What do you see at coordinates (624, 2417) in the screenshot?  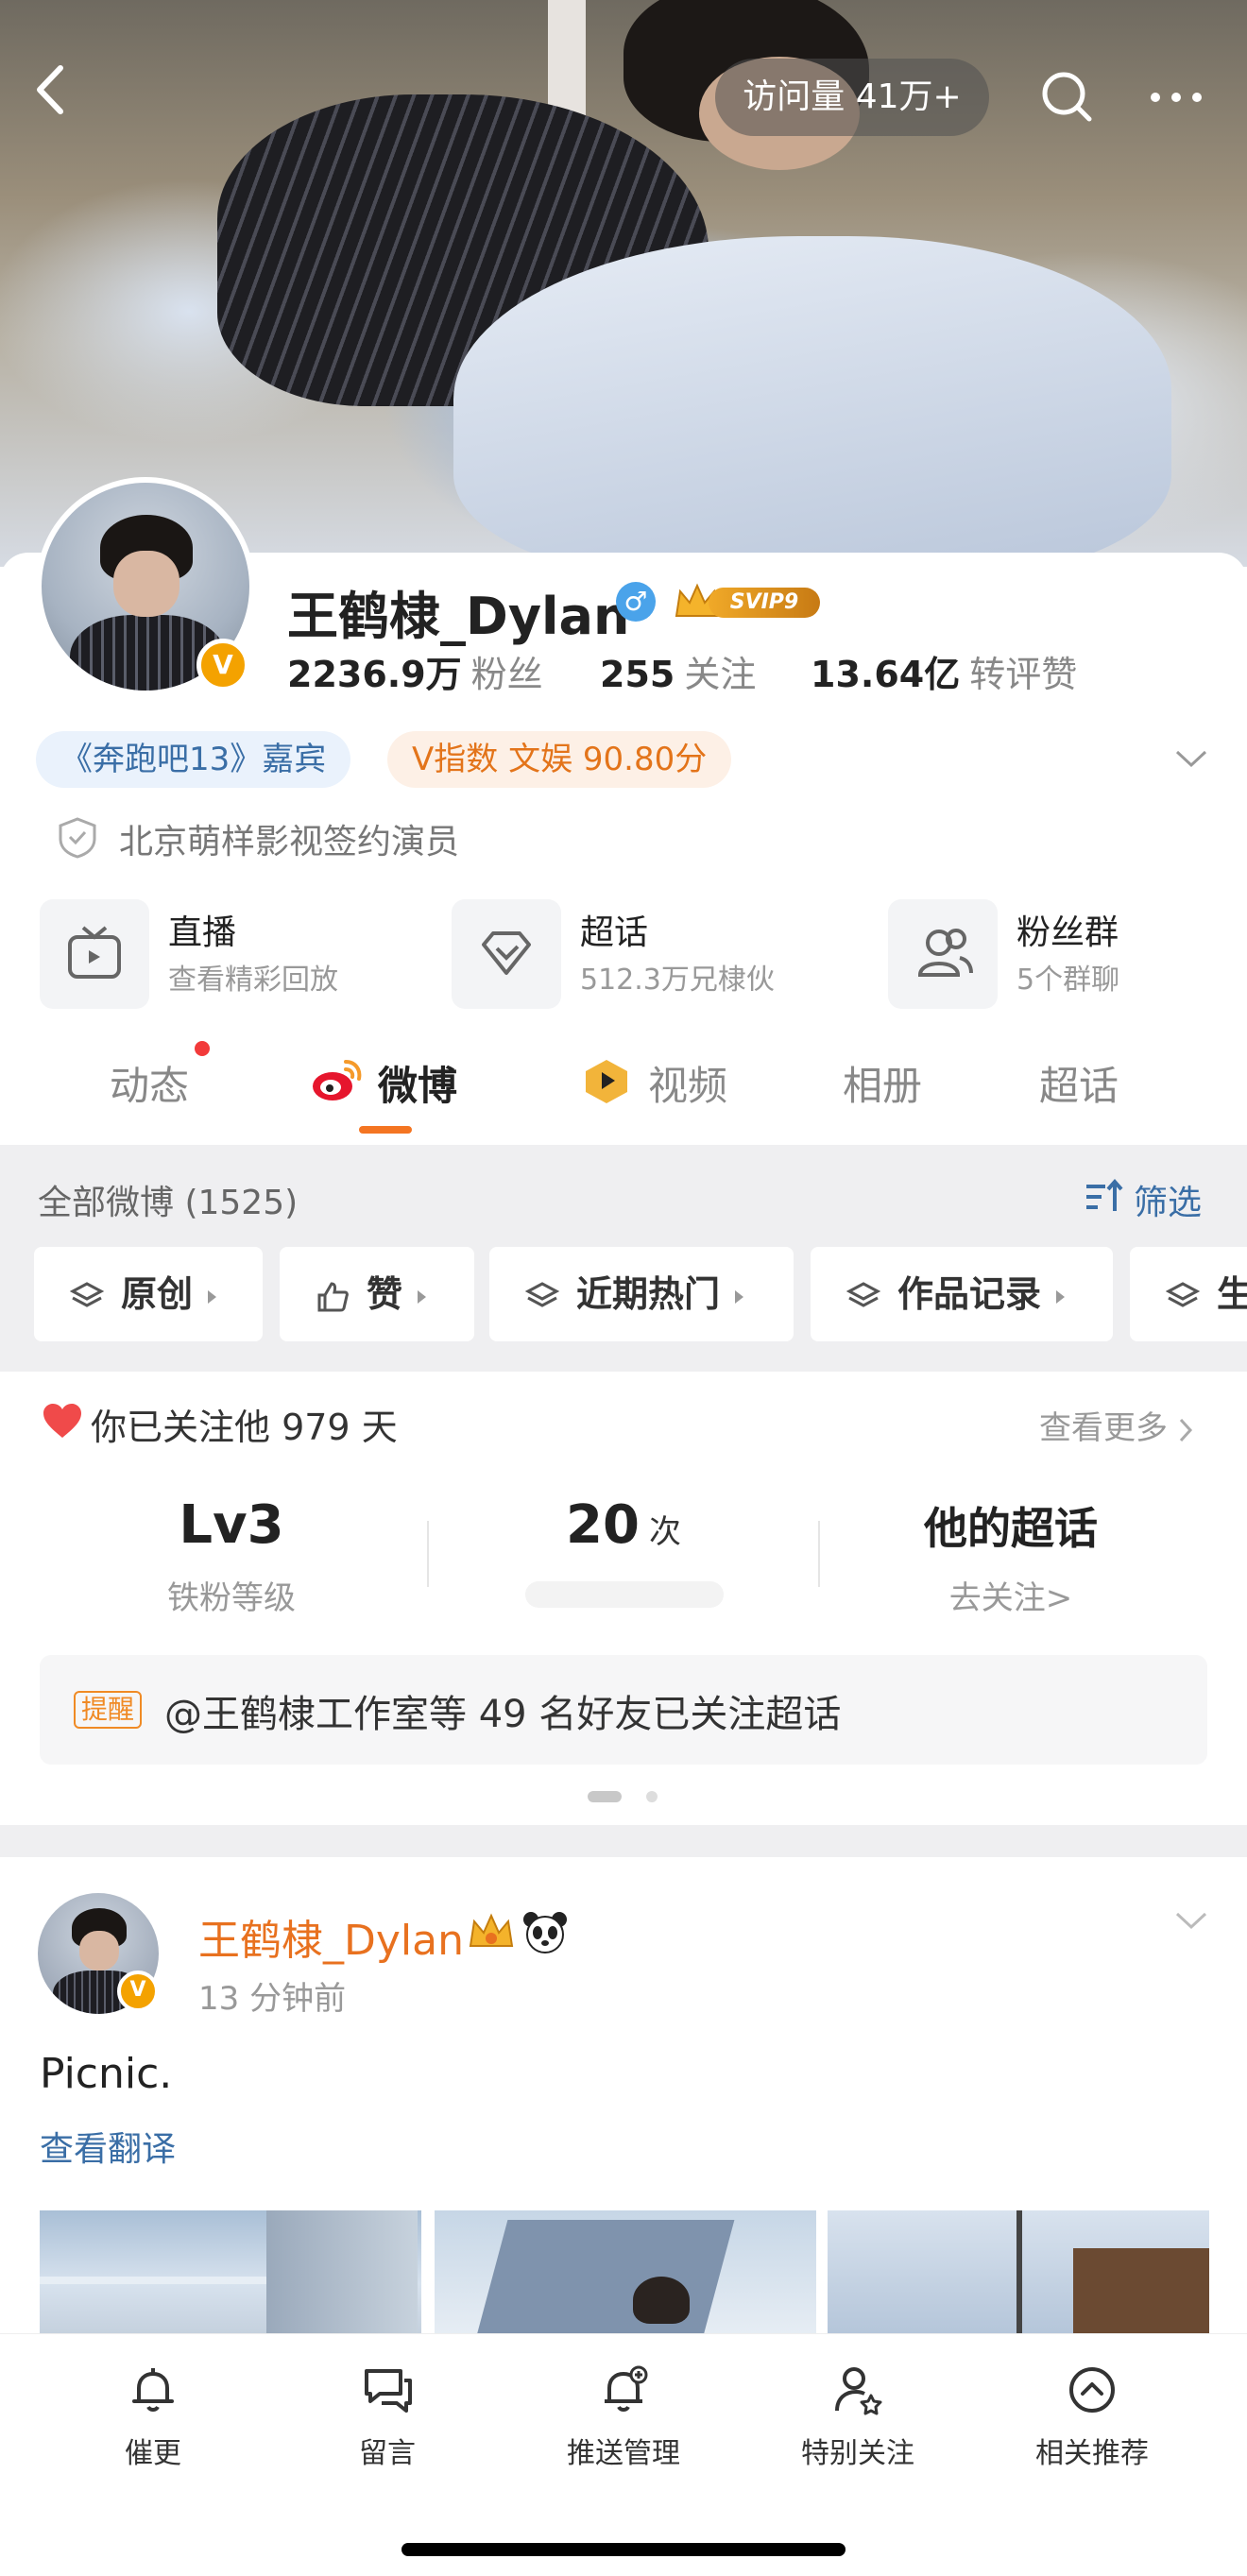 I see `bottom-push-settings: 推送管理` at bounding box center [624, 2417].